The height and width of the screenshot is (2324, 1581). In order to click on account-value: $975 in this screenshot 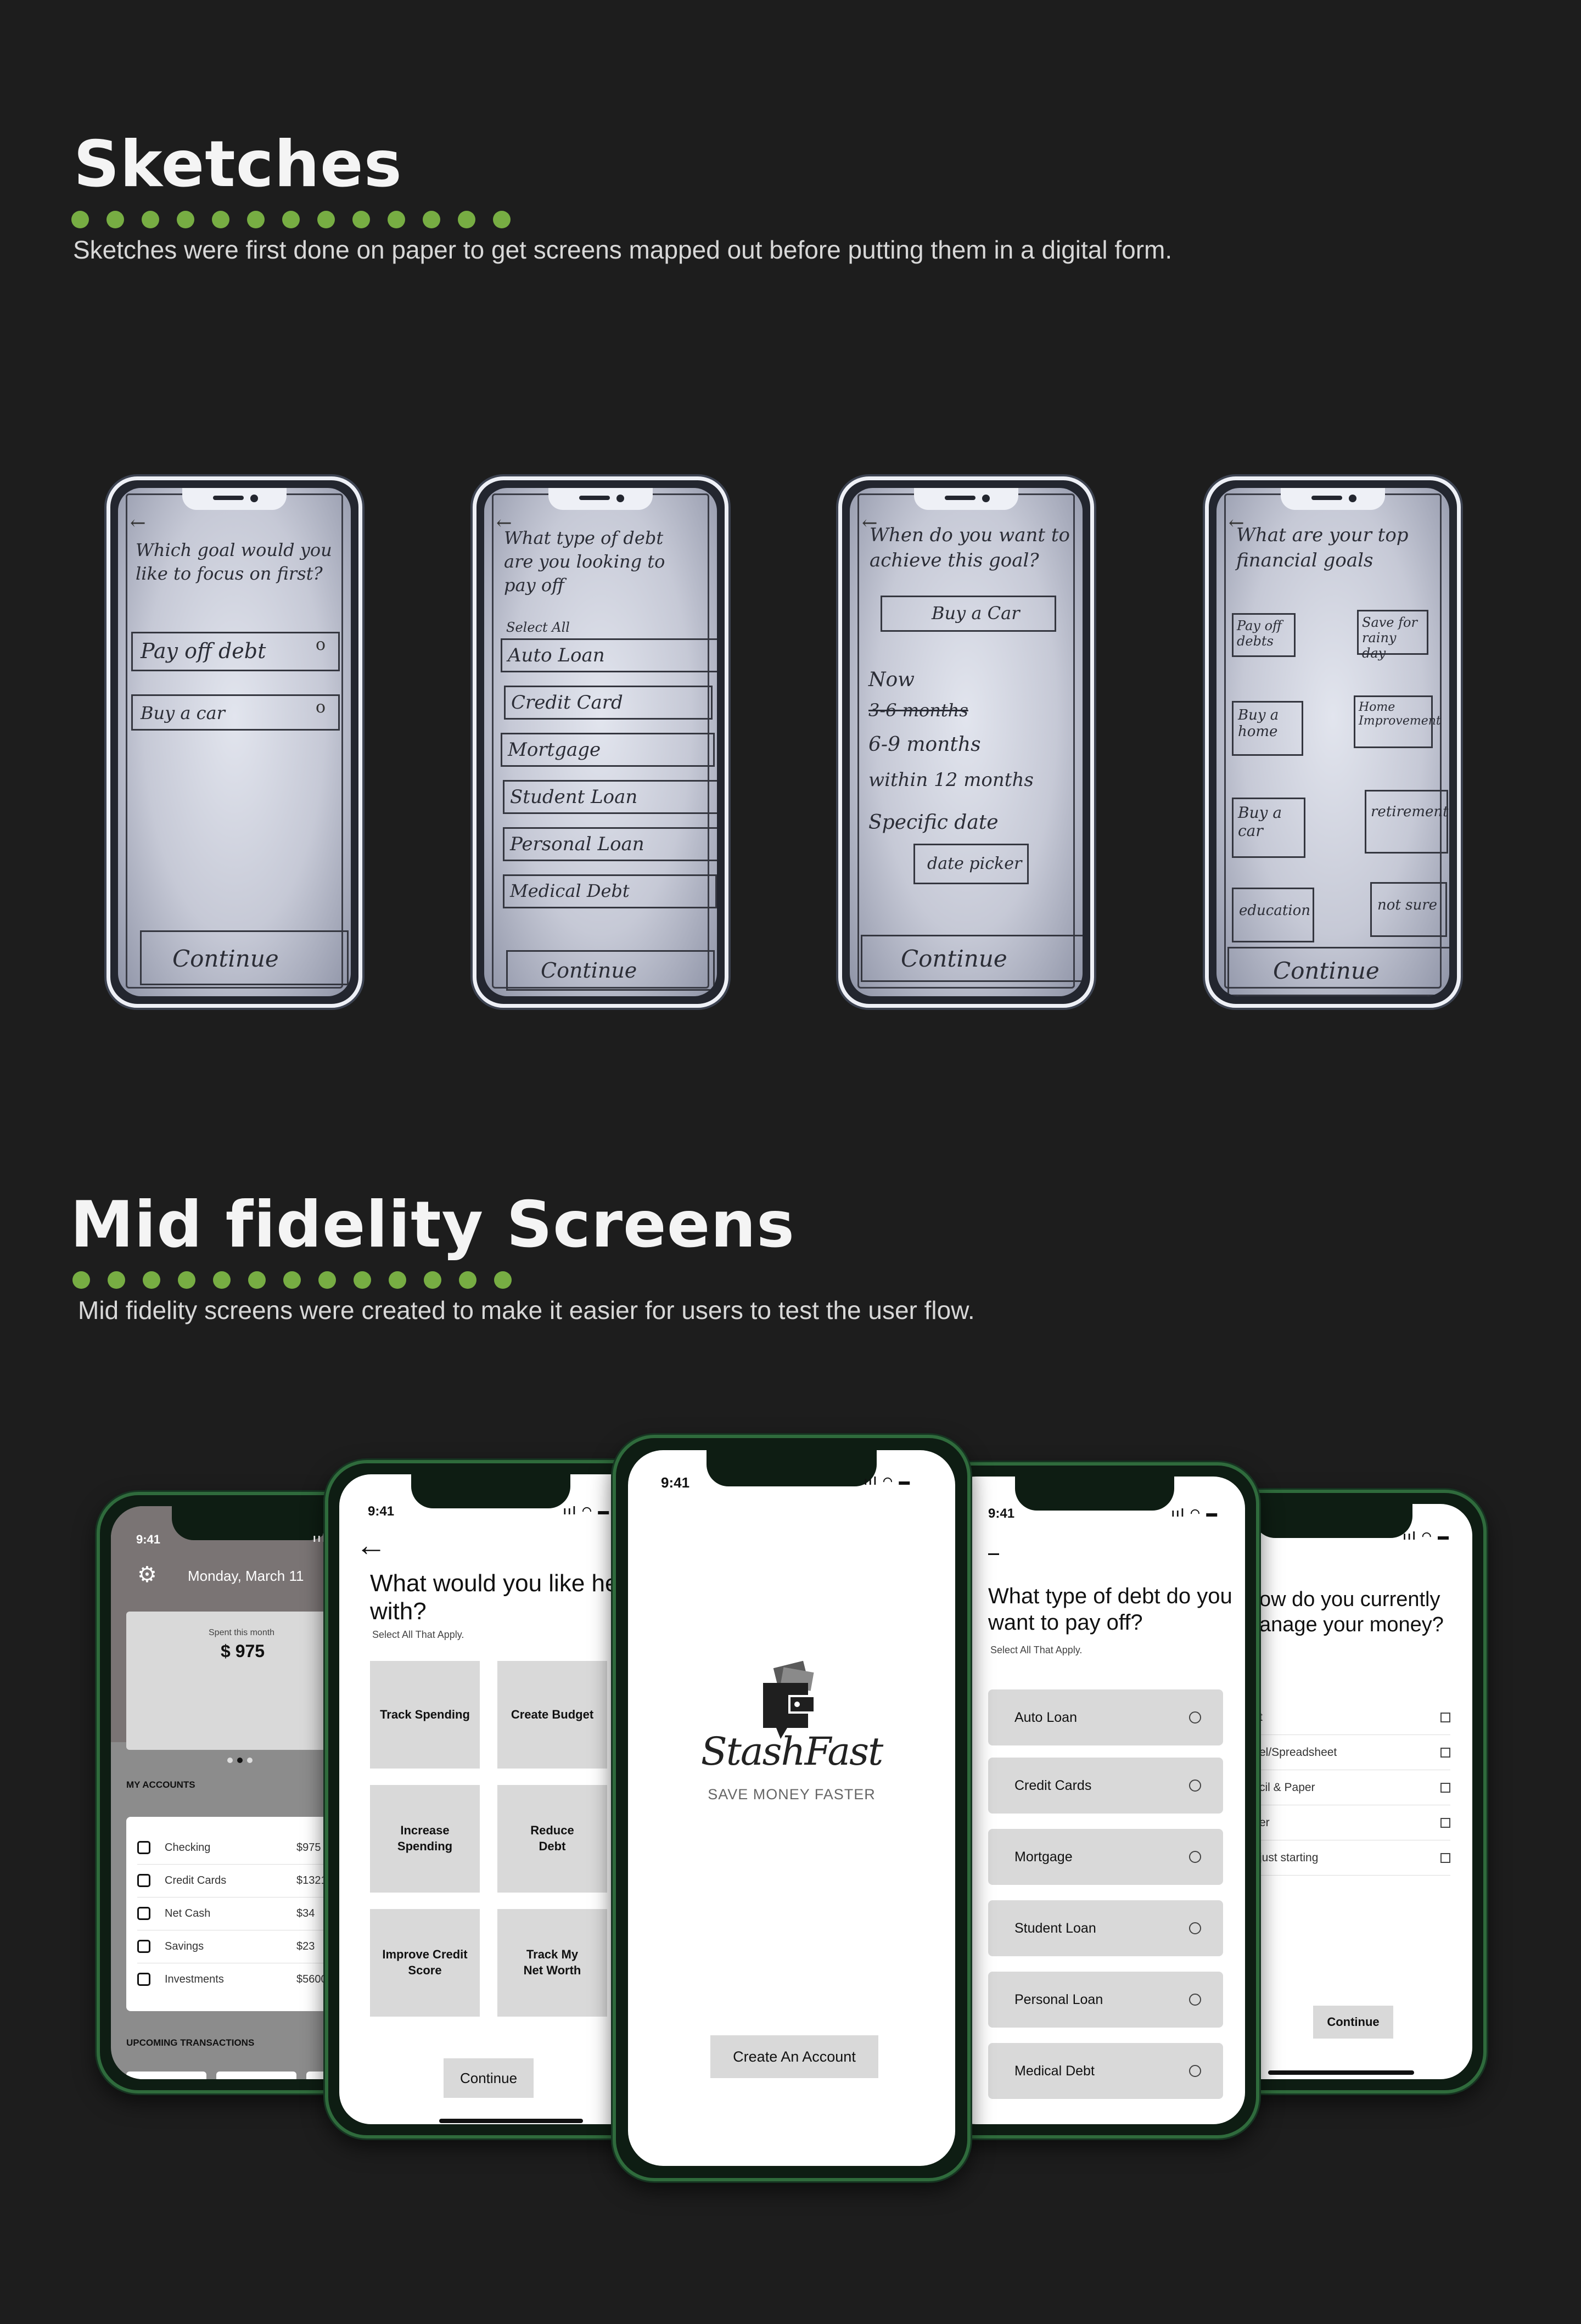, I will do `click(308, 1848)`.